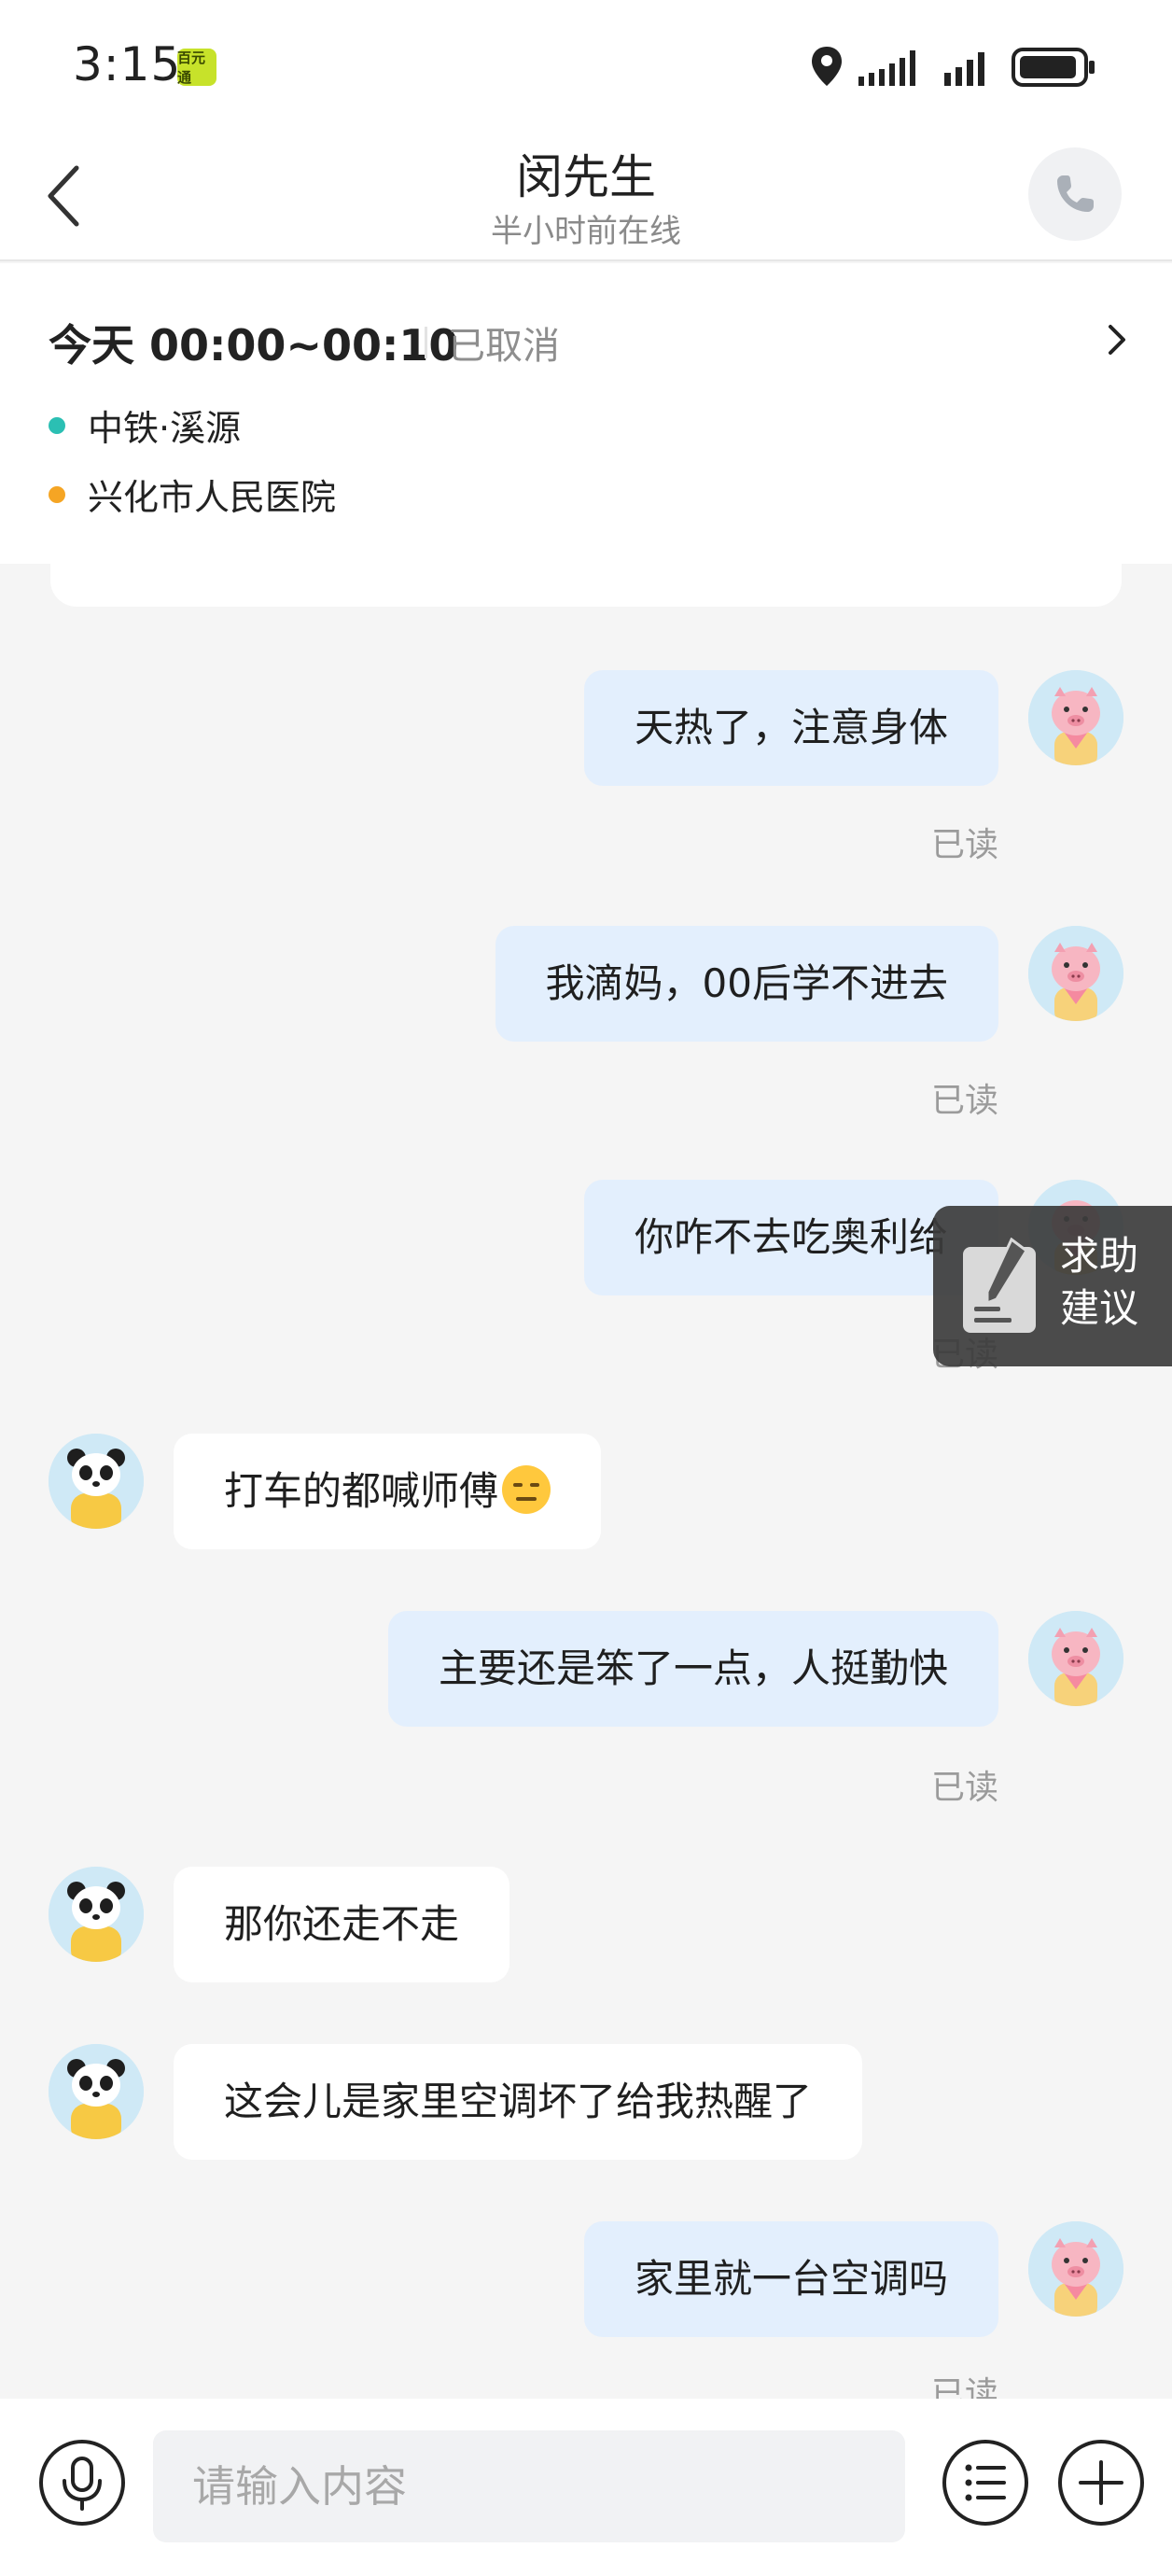  I want to click on microphone-icon, so click(82, 2482).